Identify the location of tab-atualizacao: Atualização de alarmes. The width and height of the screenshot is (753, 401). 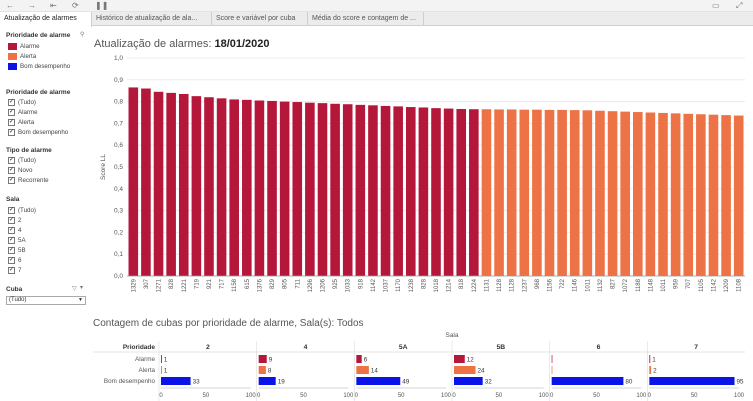
(46, 19).